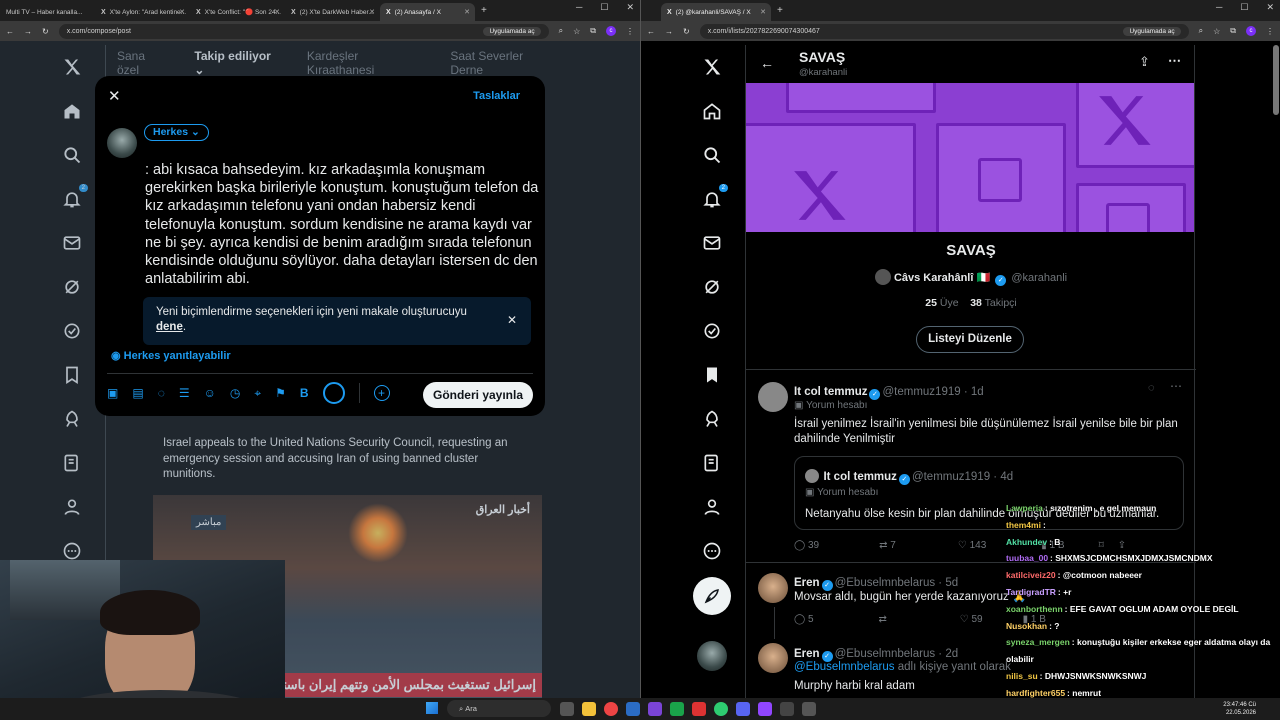 The height and width of the screenshot is (720, 1280). What do you see at coordinates (235, 393) in the screenshot?
I see `schedule-icon: ◷` at bounding box center [235, 393].